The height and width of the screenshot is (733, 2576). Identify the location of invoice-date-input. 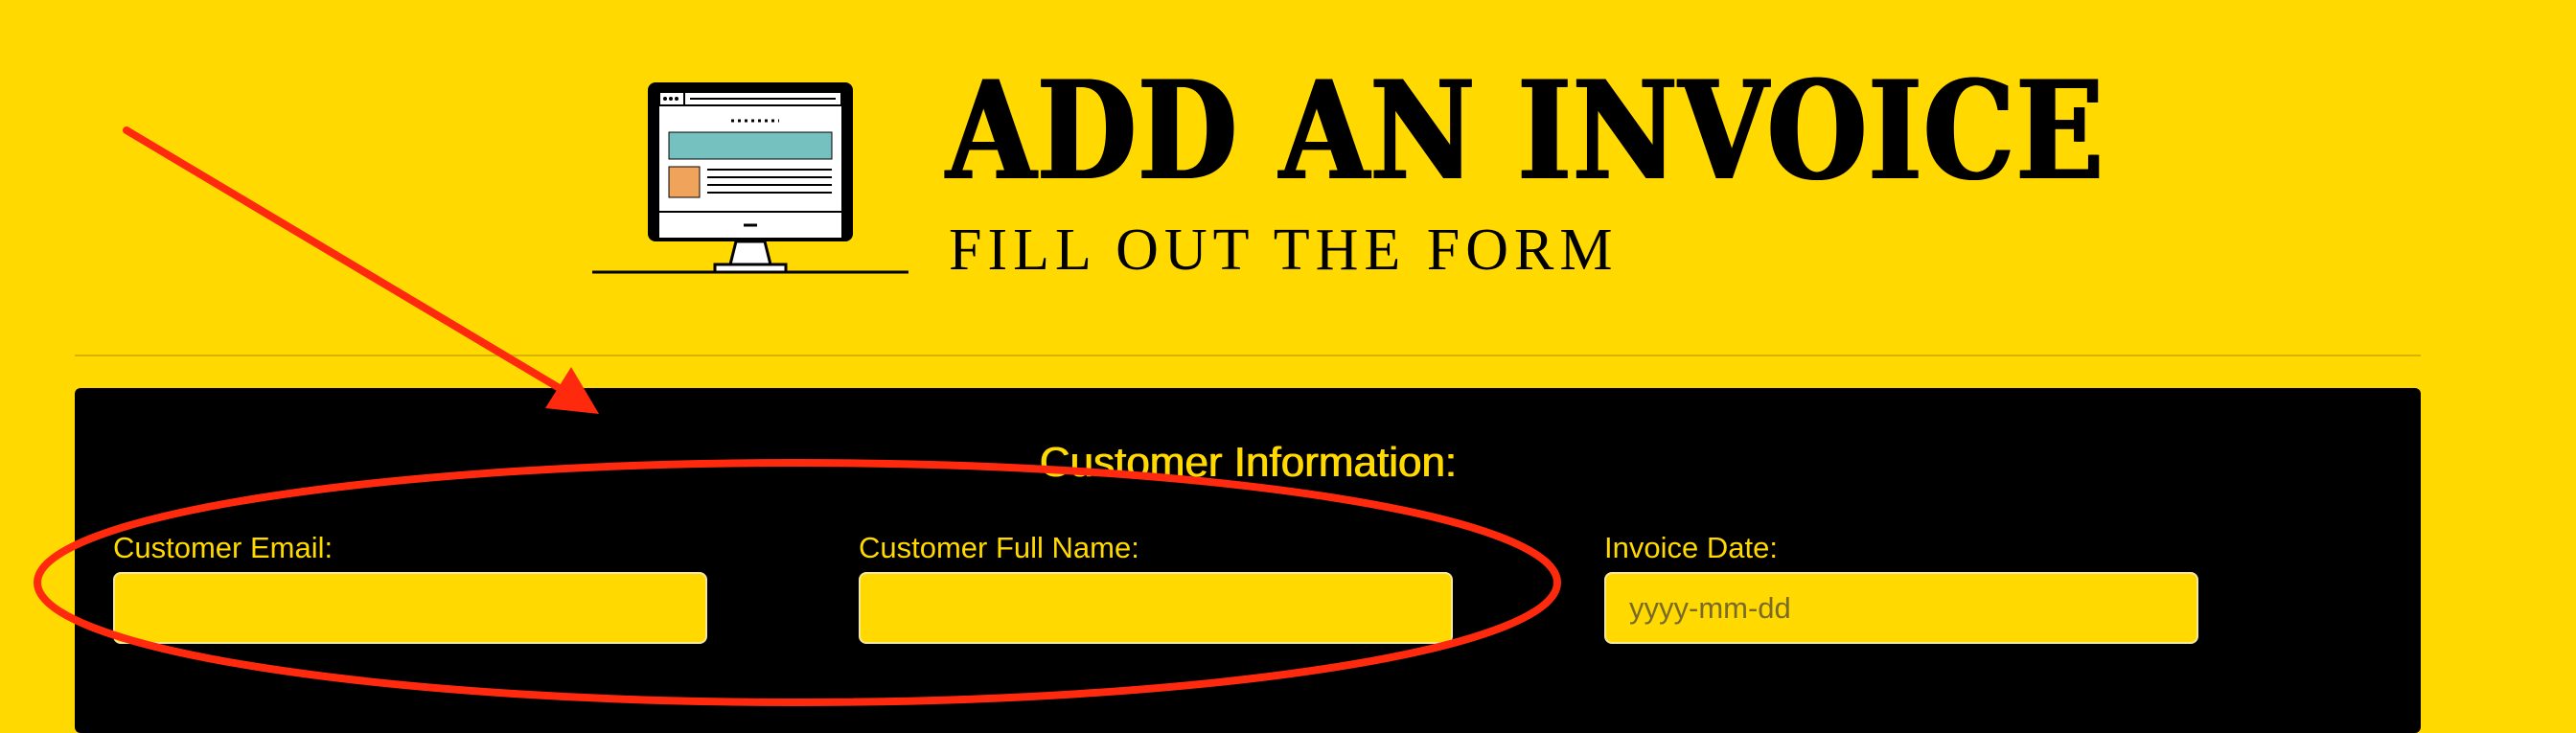
(1901, 608).